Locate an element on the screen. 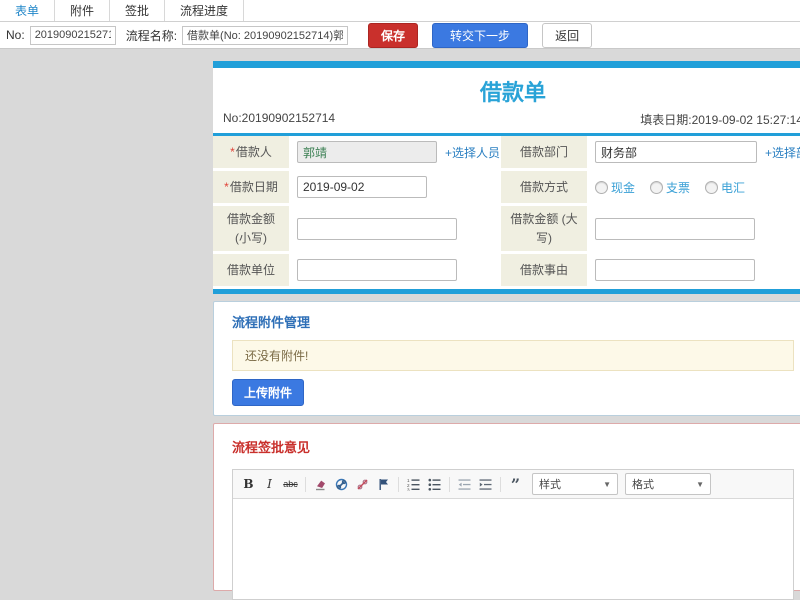  upload-attachment-button: 上传附件 is located at coordinates (268, 393).